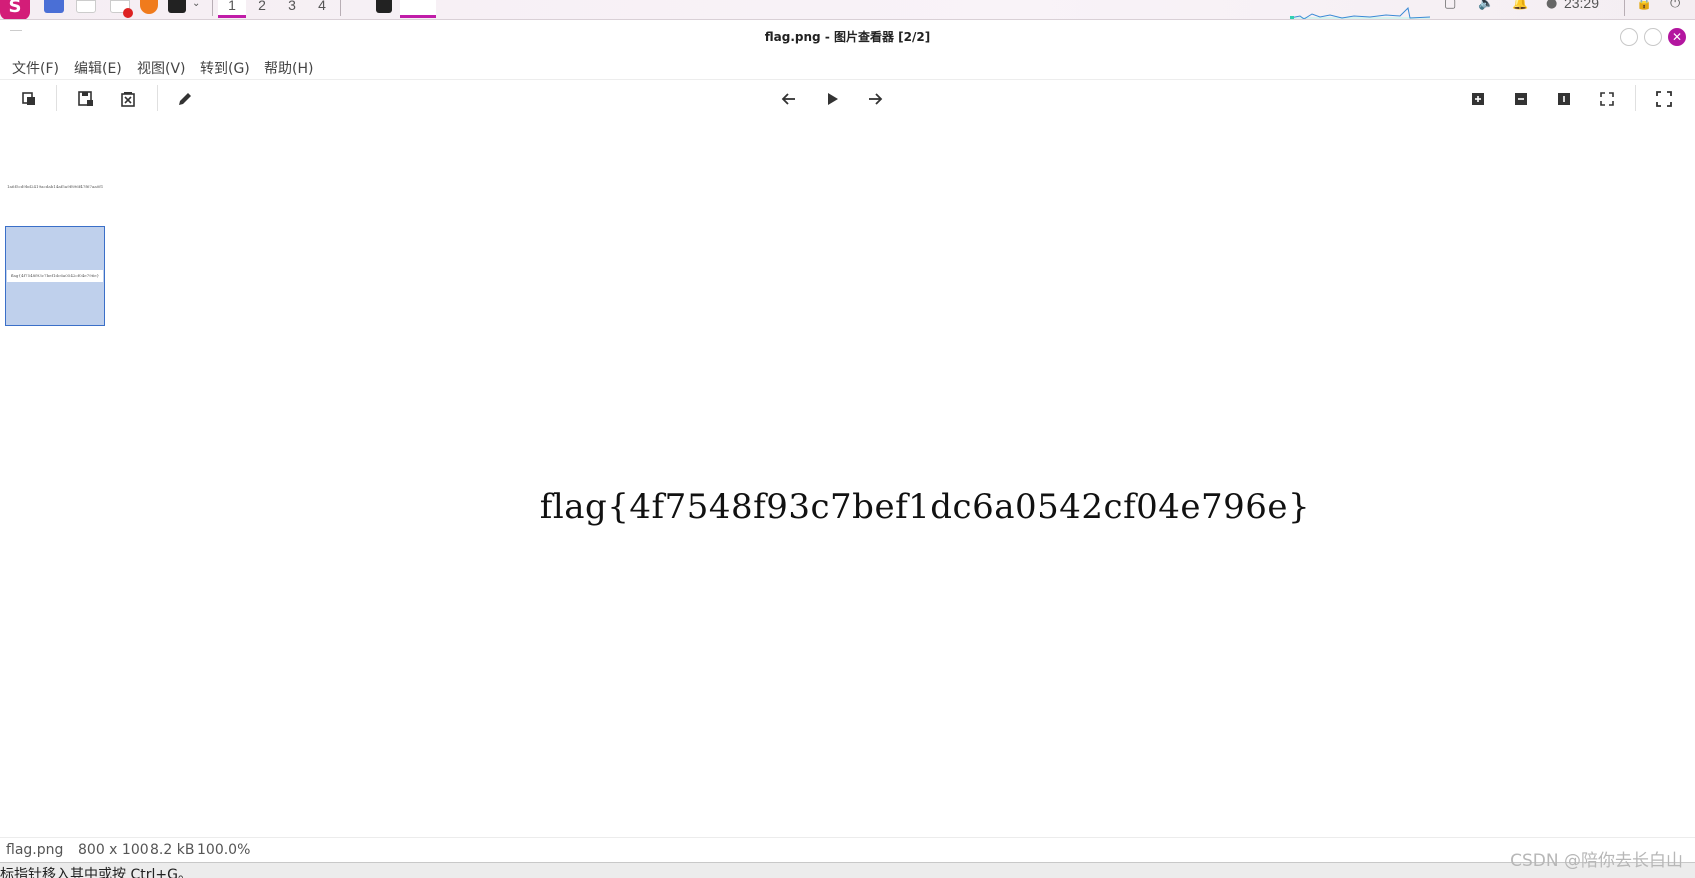 This screenshot has width=1695, height=878. Describe the element at coordinates (1677, 5) in the screenshot. I see `power-icon: ⏻` at that location.